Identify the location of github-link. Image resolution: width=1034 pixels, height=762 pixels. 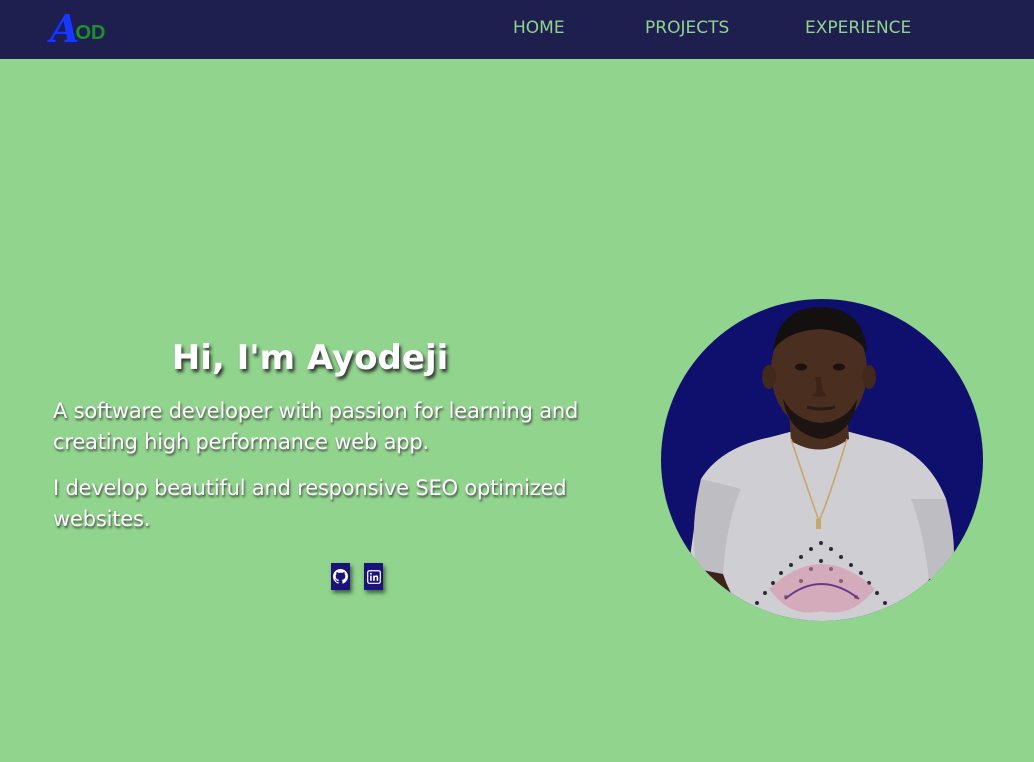
(340, 576).